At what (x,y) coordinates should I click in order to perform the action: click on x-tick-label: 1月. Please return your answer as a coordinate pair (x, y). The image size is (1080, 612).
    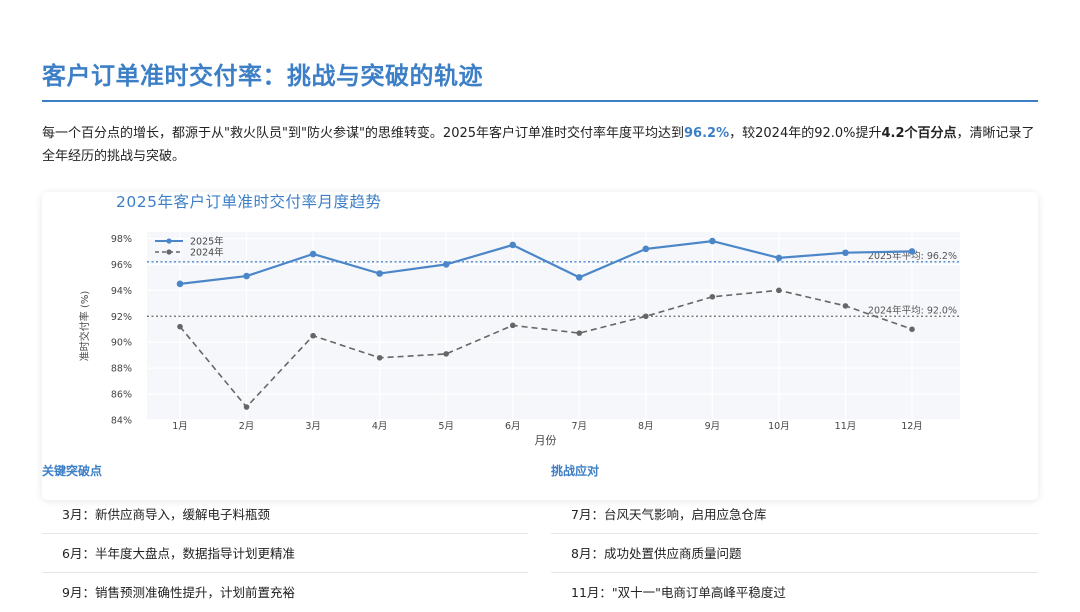
    Looking at the image, I should click on (180, 426).